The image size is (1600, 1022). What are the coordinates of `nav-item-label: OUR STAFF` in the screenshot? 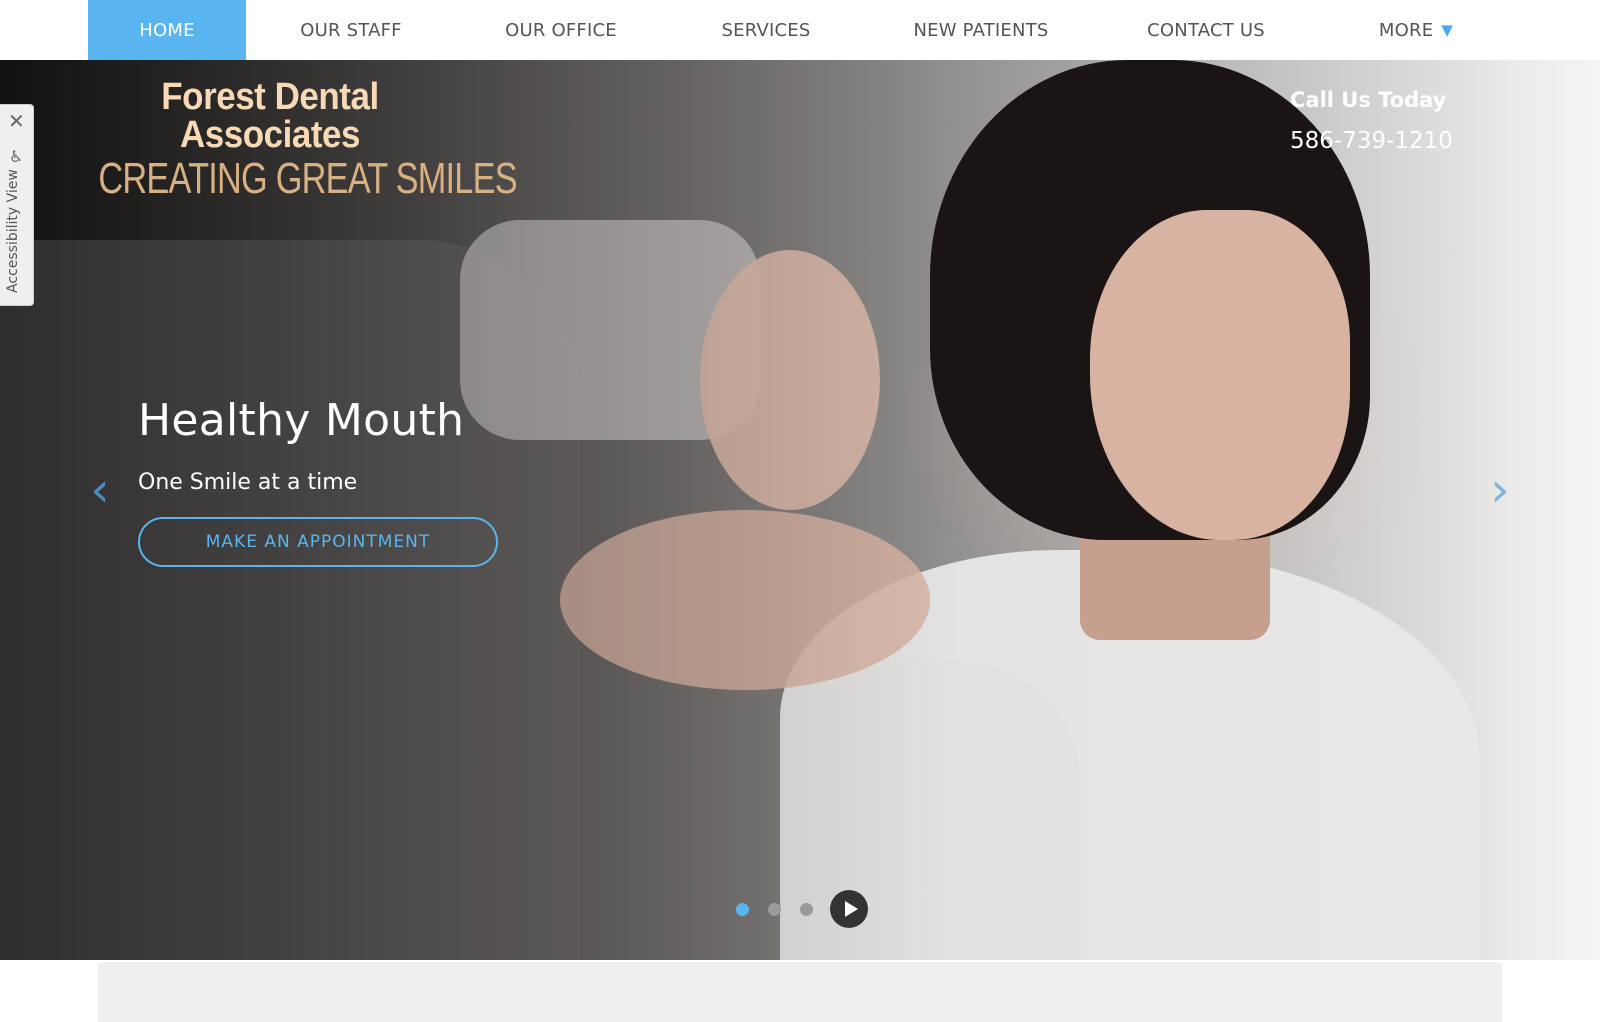 It's located at (351, 30).